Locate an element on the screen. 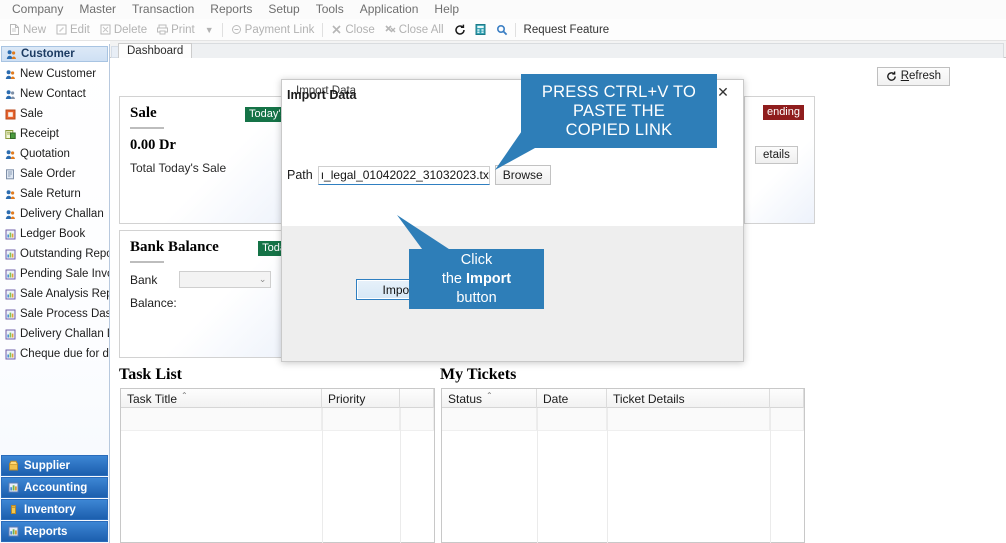 This screenshot has width=1006, height=543. card-sale-title: Sale is located at coordinates (143, 113).